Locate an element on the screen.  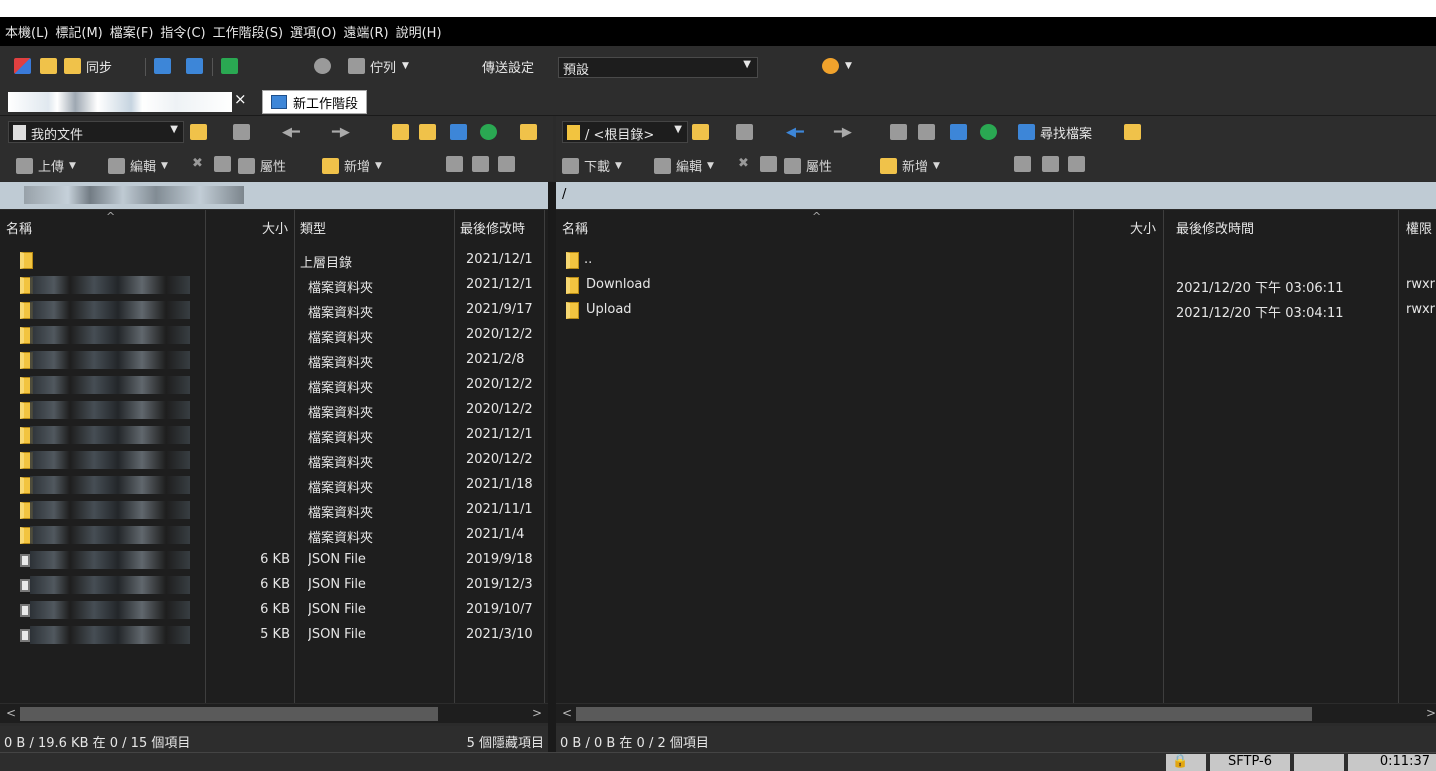
local-open-folder-button is located at coordinates (198, 132).